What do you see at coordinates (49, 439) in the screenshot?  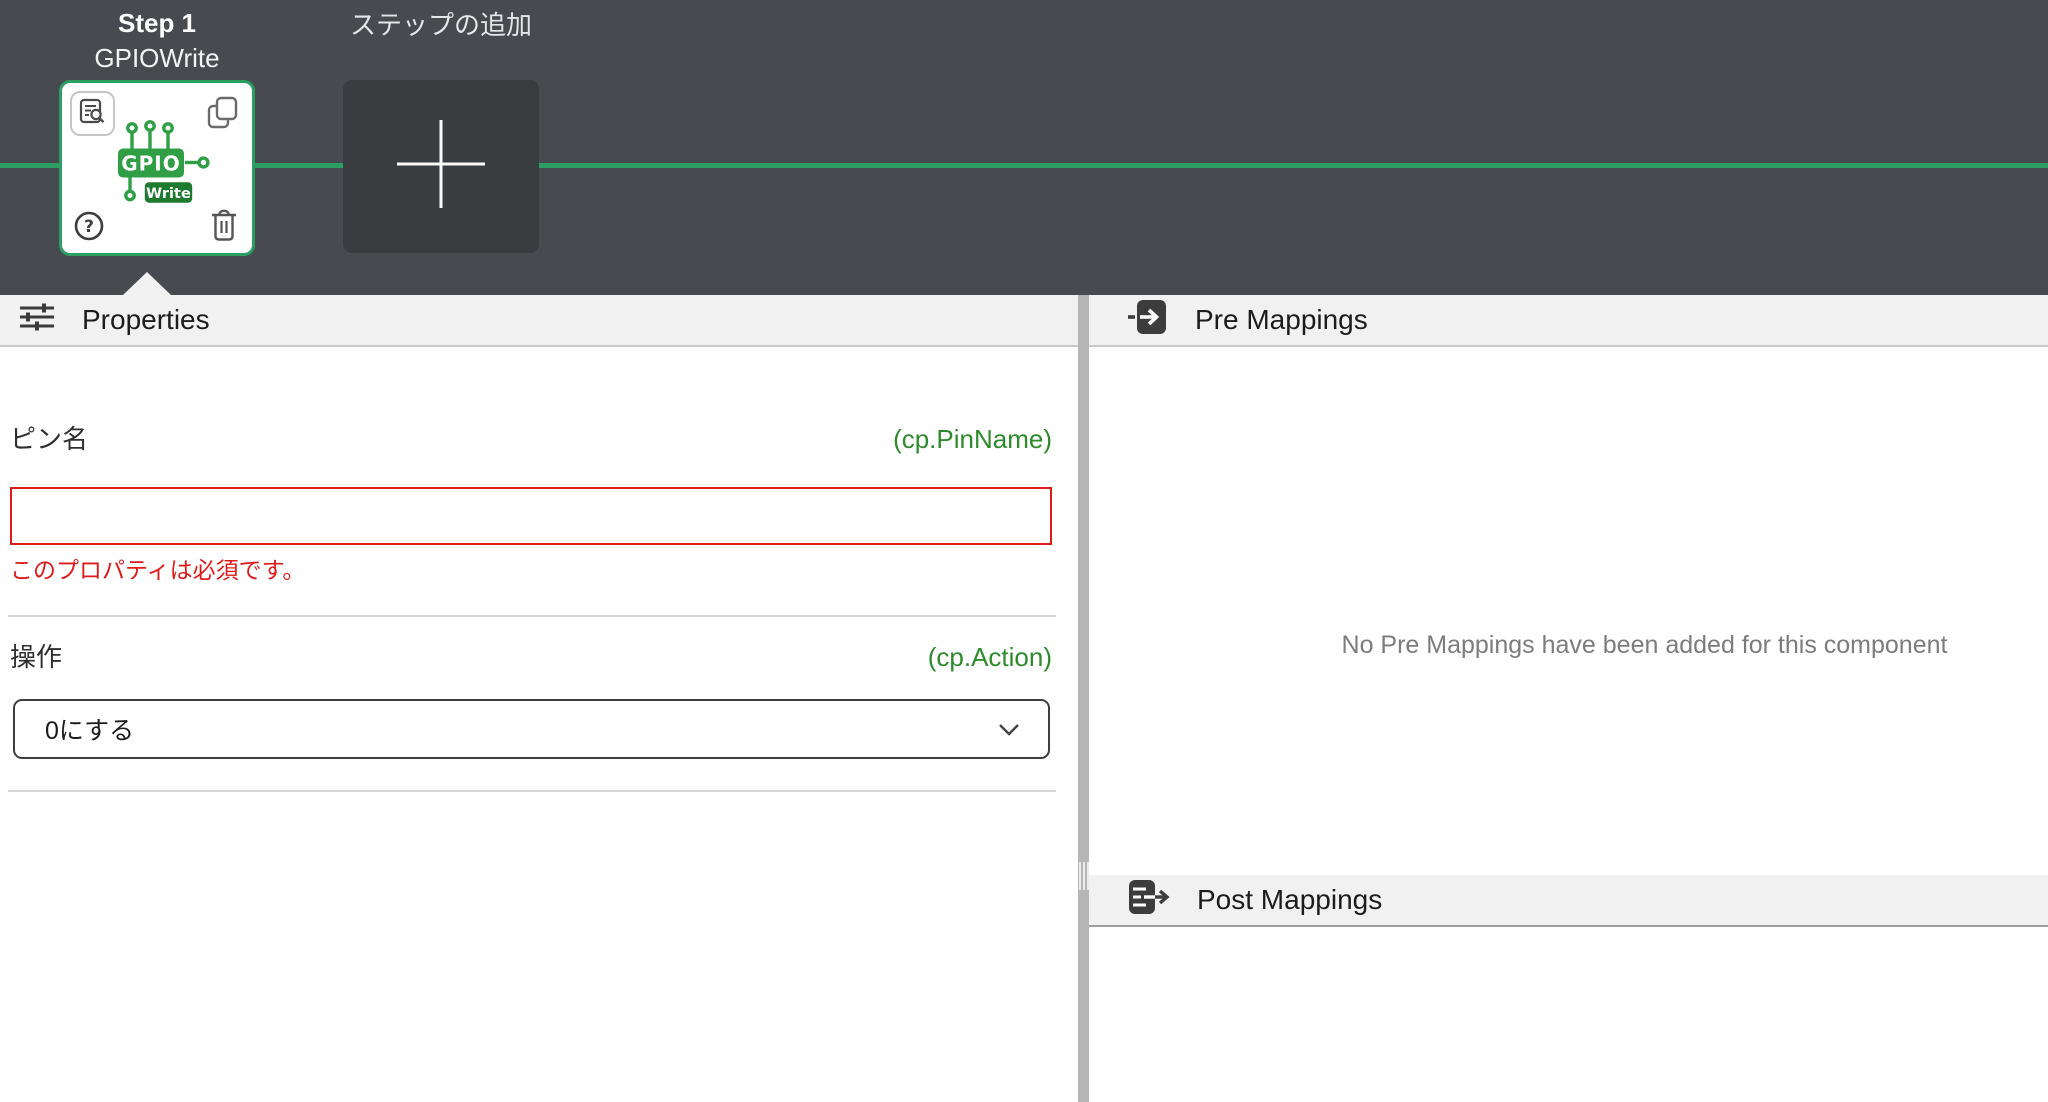 I see `pinname-field-label: ピン名` at bounding box center [49, 439].